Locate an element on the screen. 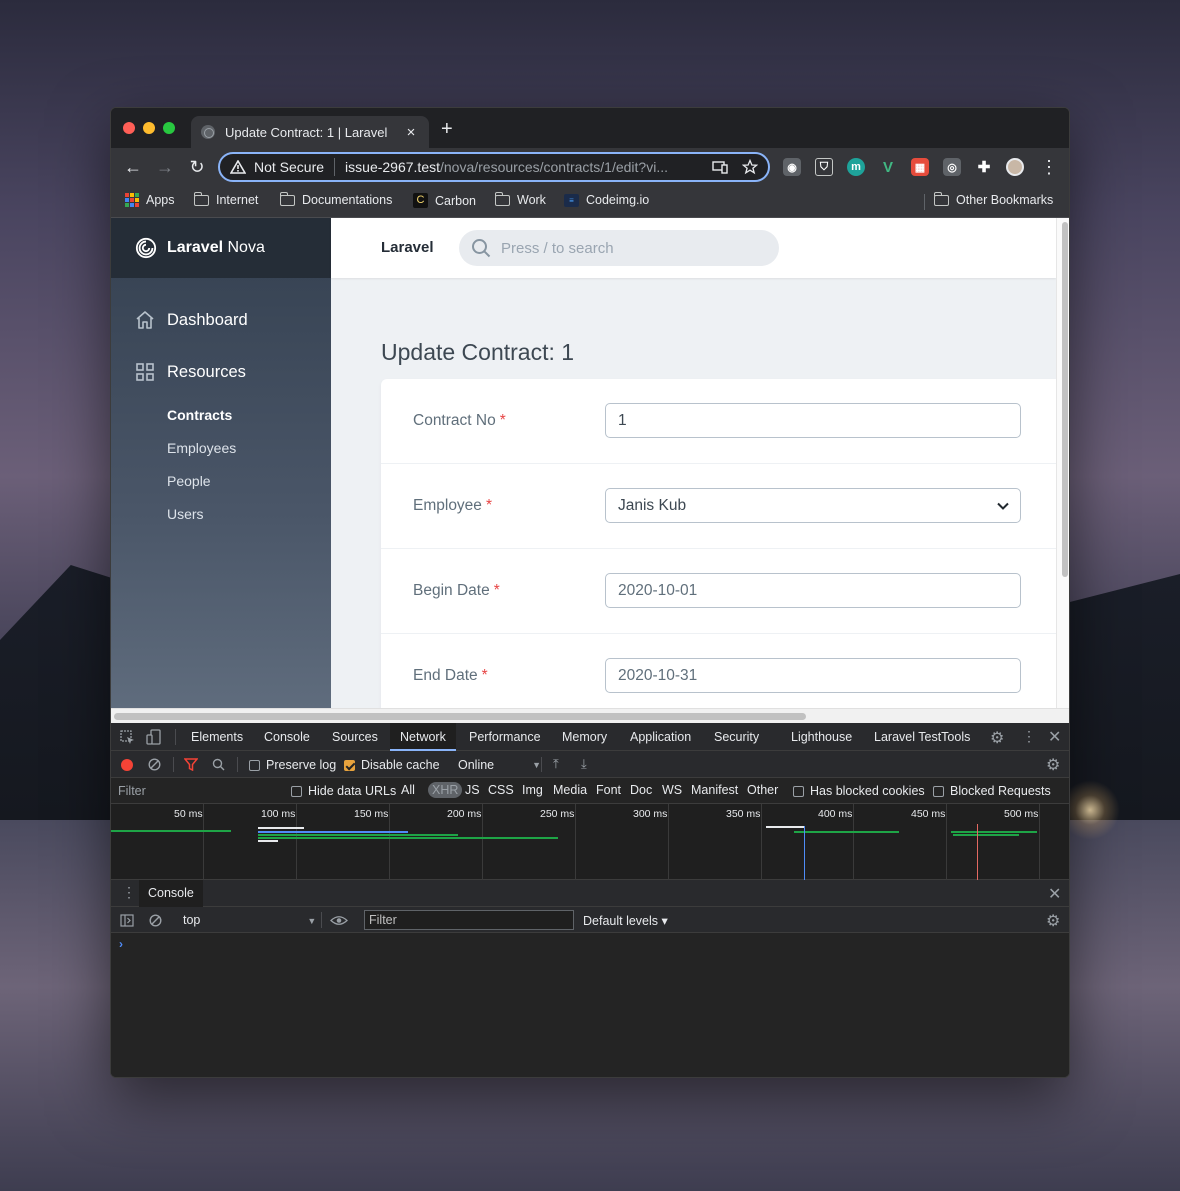 This screenshot has width=1180, height=1191. tab-sources: Sources is located at coordinates (355, 737).